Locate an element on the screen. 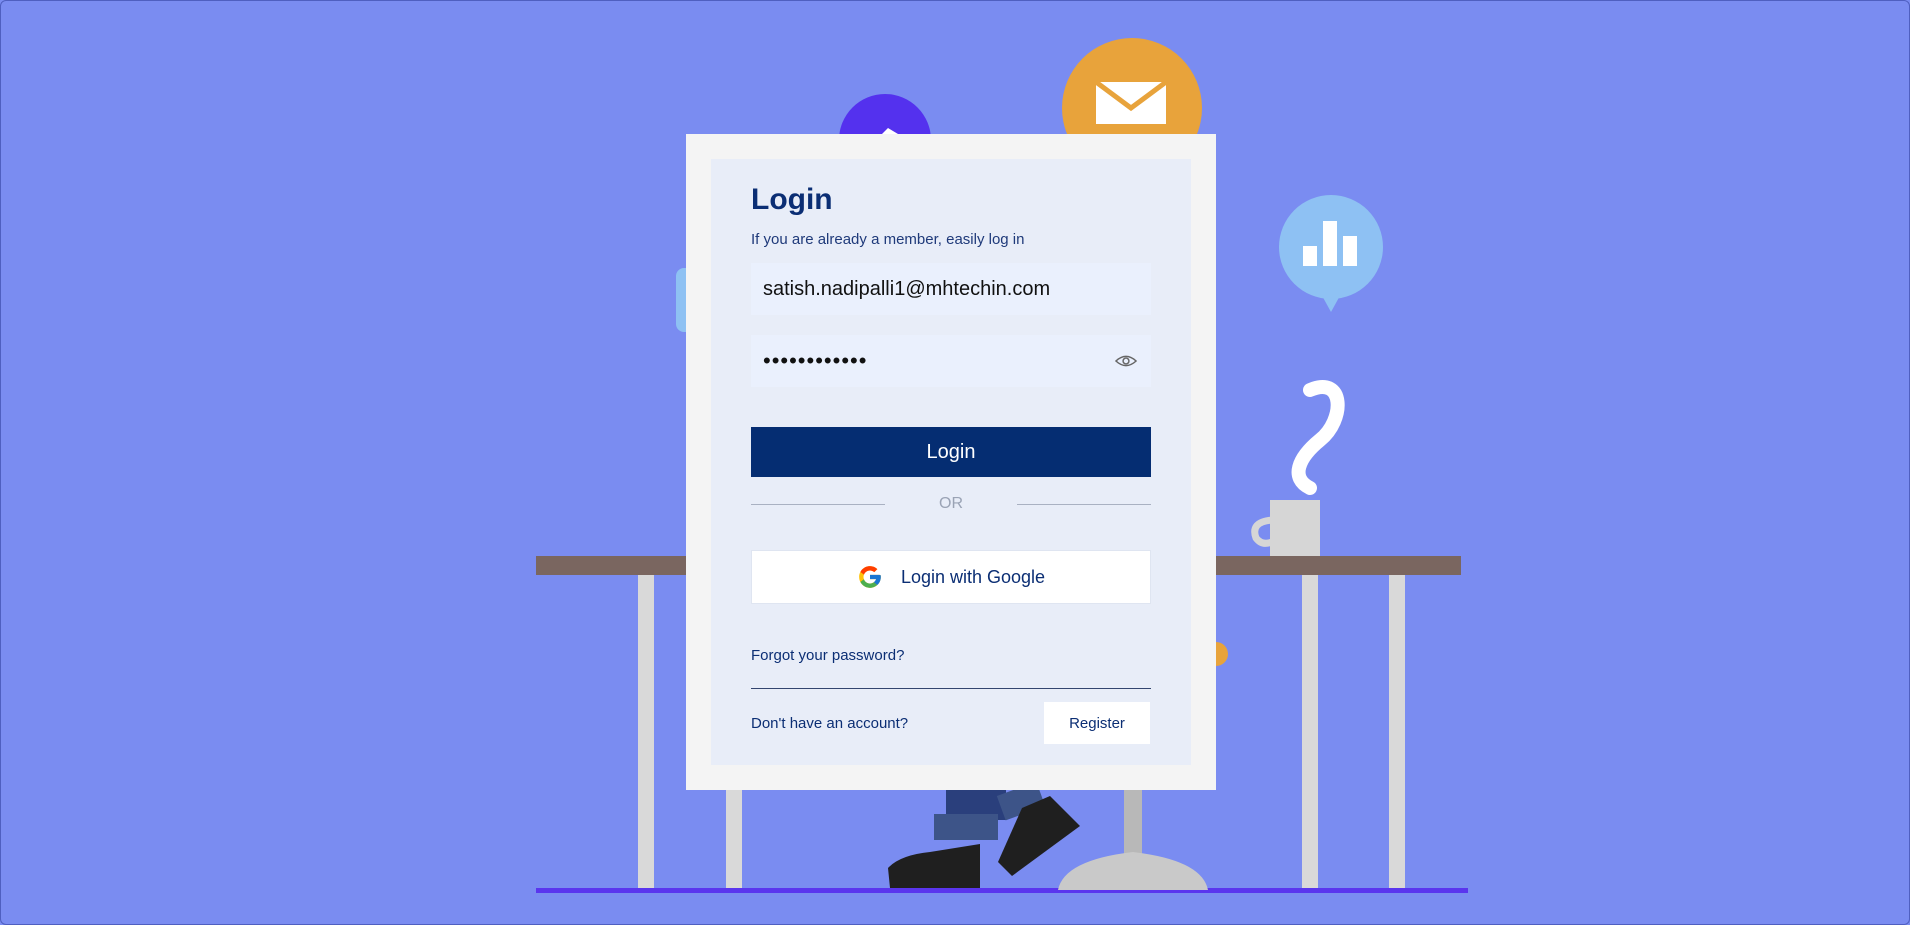 The height and width of the screenshot is (925, 1910). or-divider: OR is located at coordinates (951, 504).